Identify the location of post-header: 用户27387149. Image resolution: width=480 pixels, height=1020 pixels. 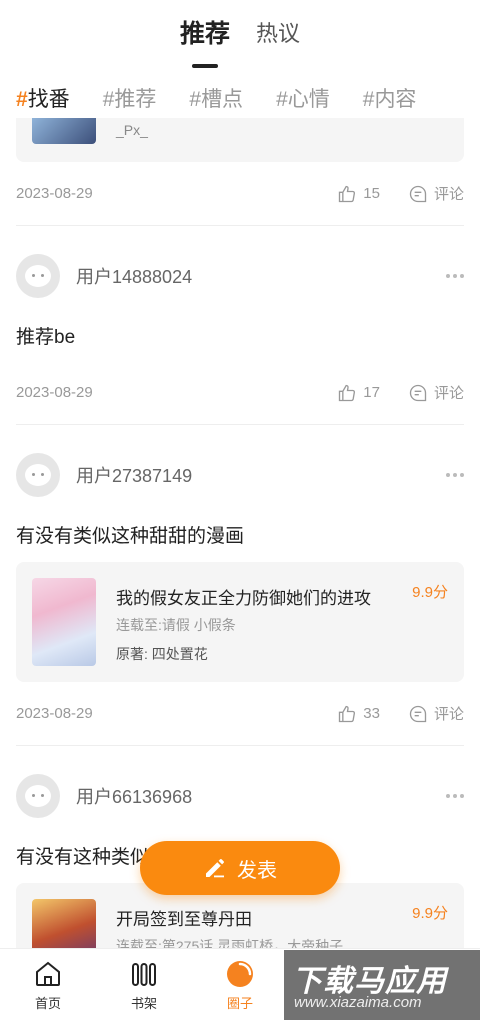
(240, 464).